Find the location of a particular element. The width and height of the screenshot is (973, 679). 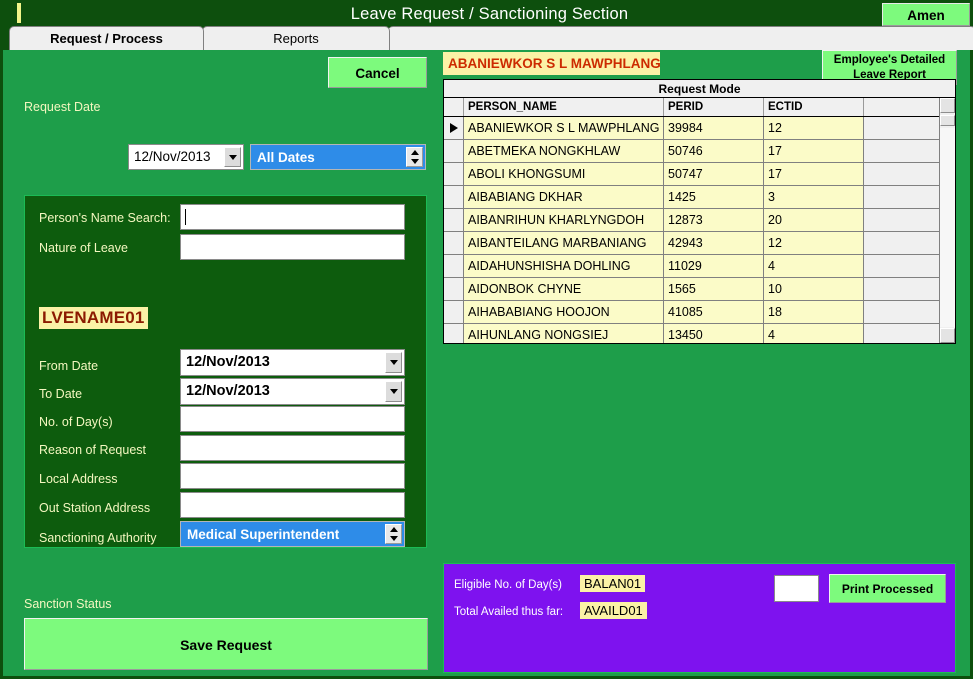

print-count-input is located at coordinates (796, 588).